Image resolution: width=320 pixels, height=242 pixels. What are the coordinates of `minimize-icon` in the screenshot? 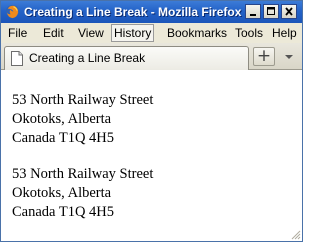 It's located at (253, 15).